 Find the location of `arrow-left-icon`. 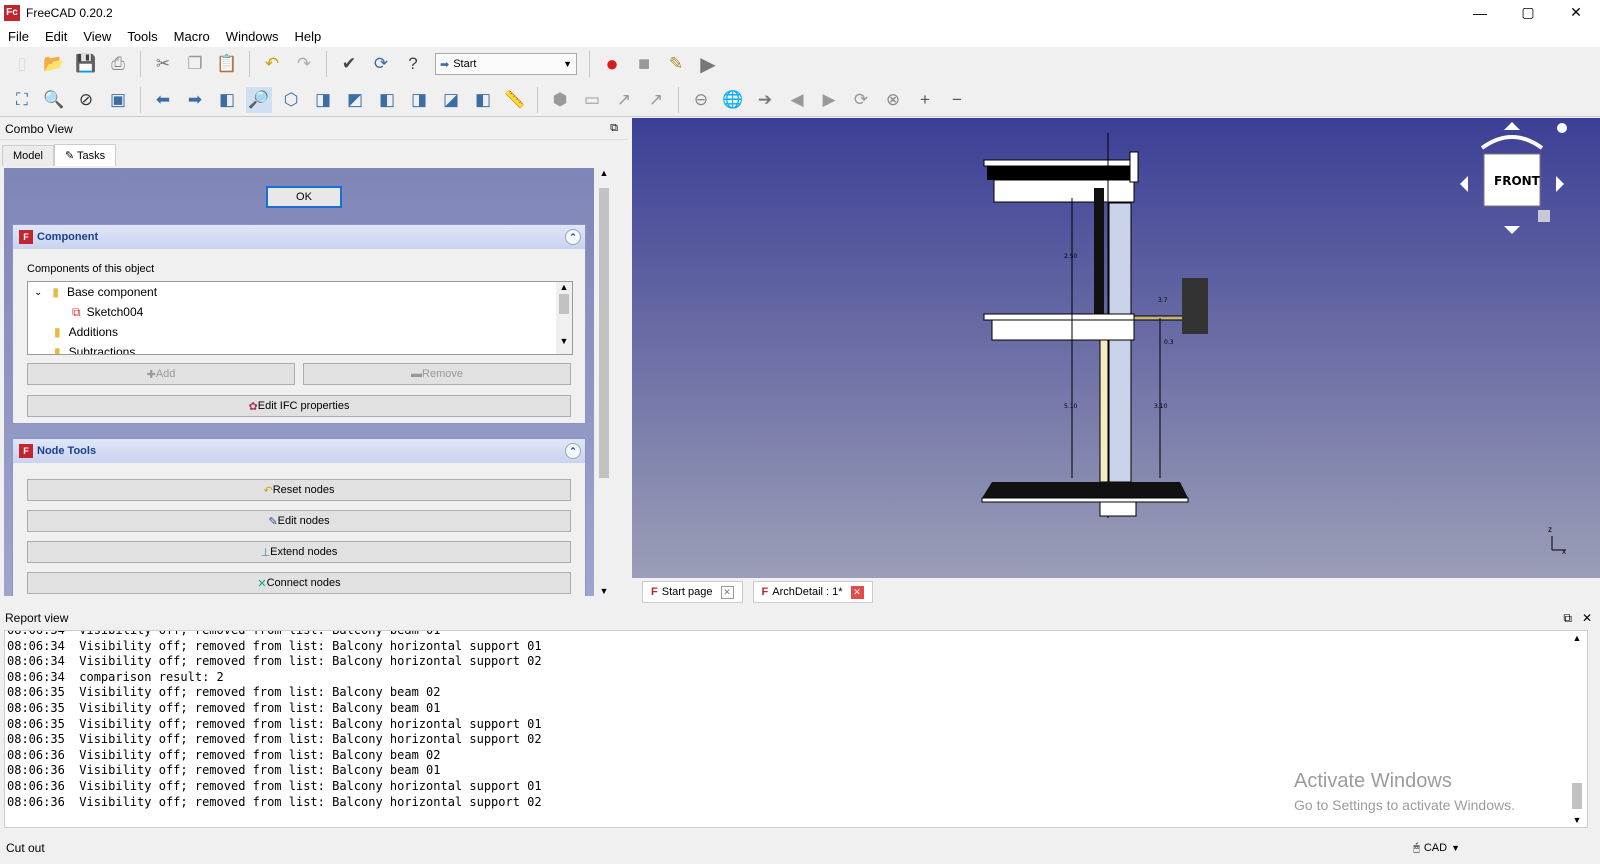

arrow-left-icon is located at coordinates (1464, 184).